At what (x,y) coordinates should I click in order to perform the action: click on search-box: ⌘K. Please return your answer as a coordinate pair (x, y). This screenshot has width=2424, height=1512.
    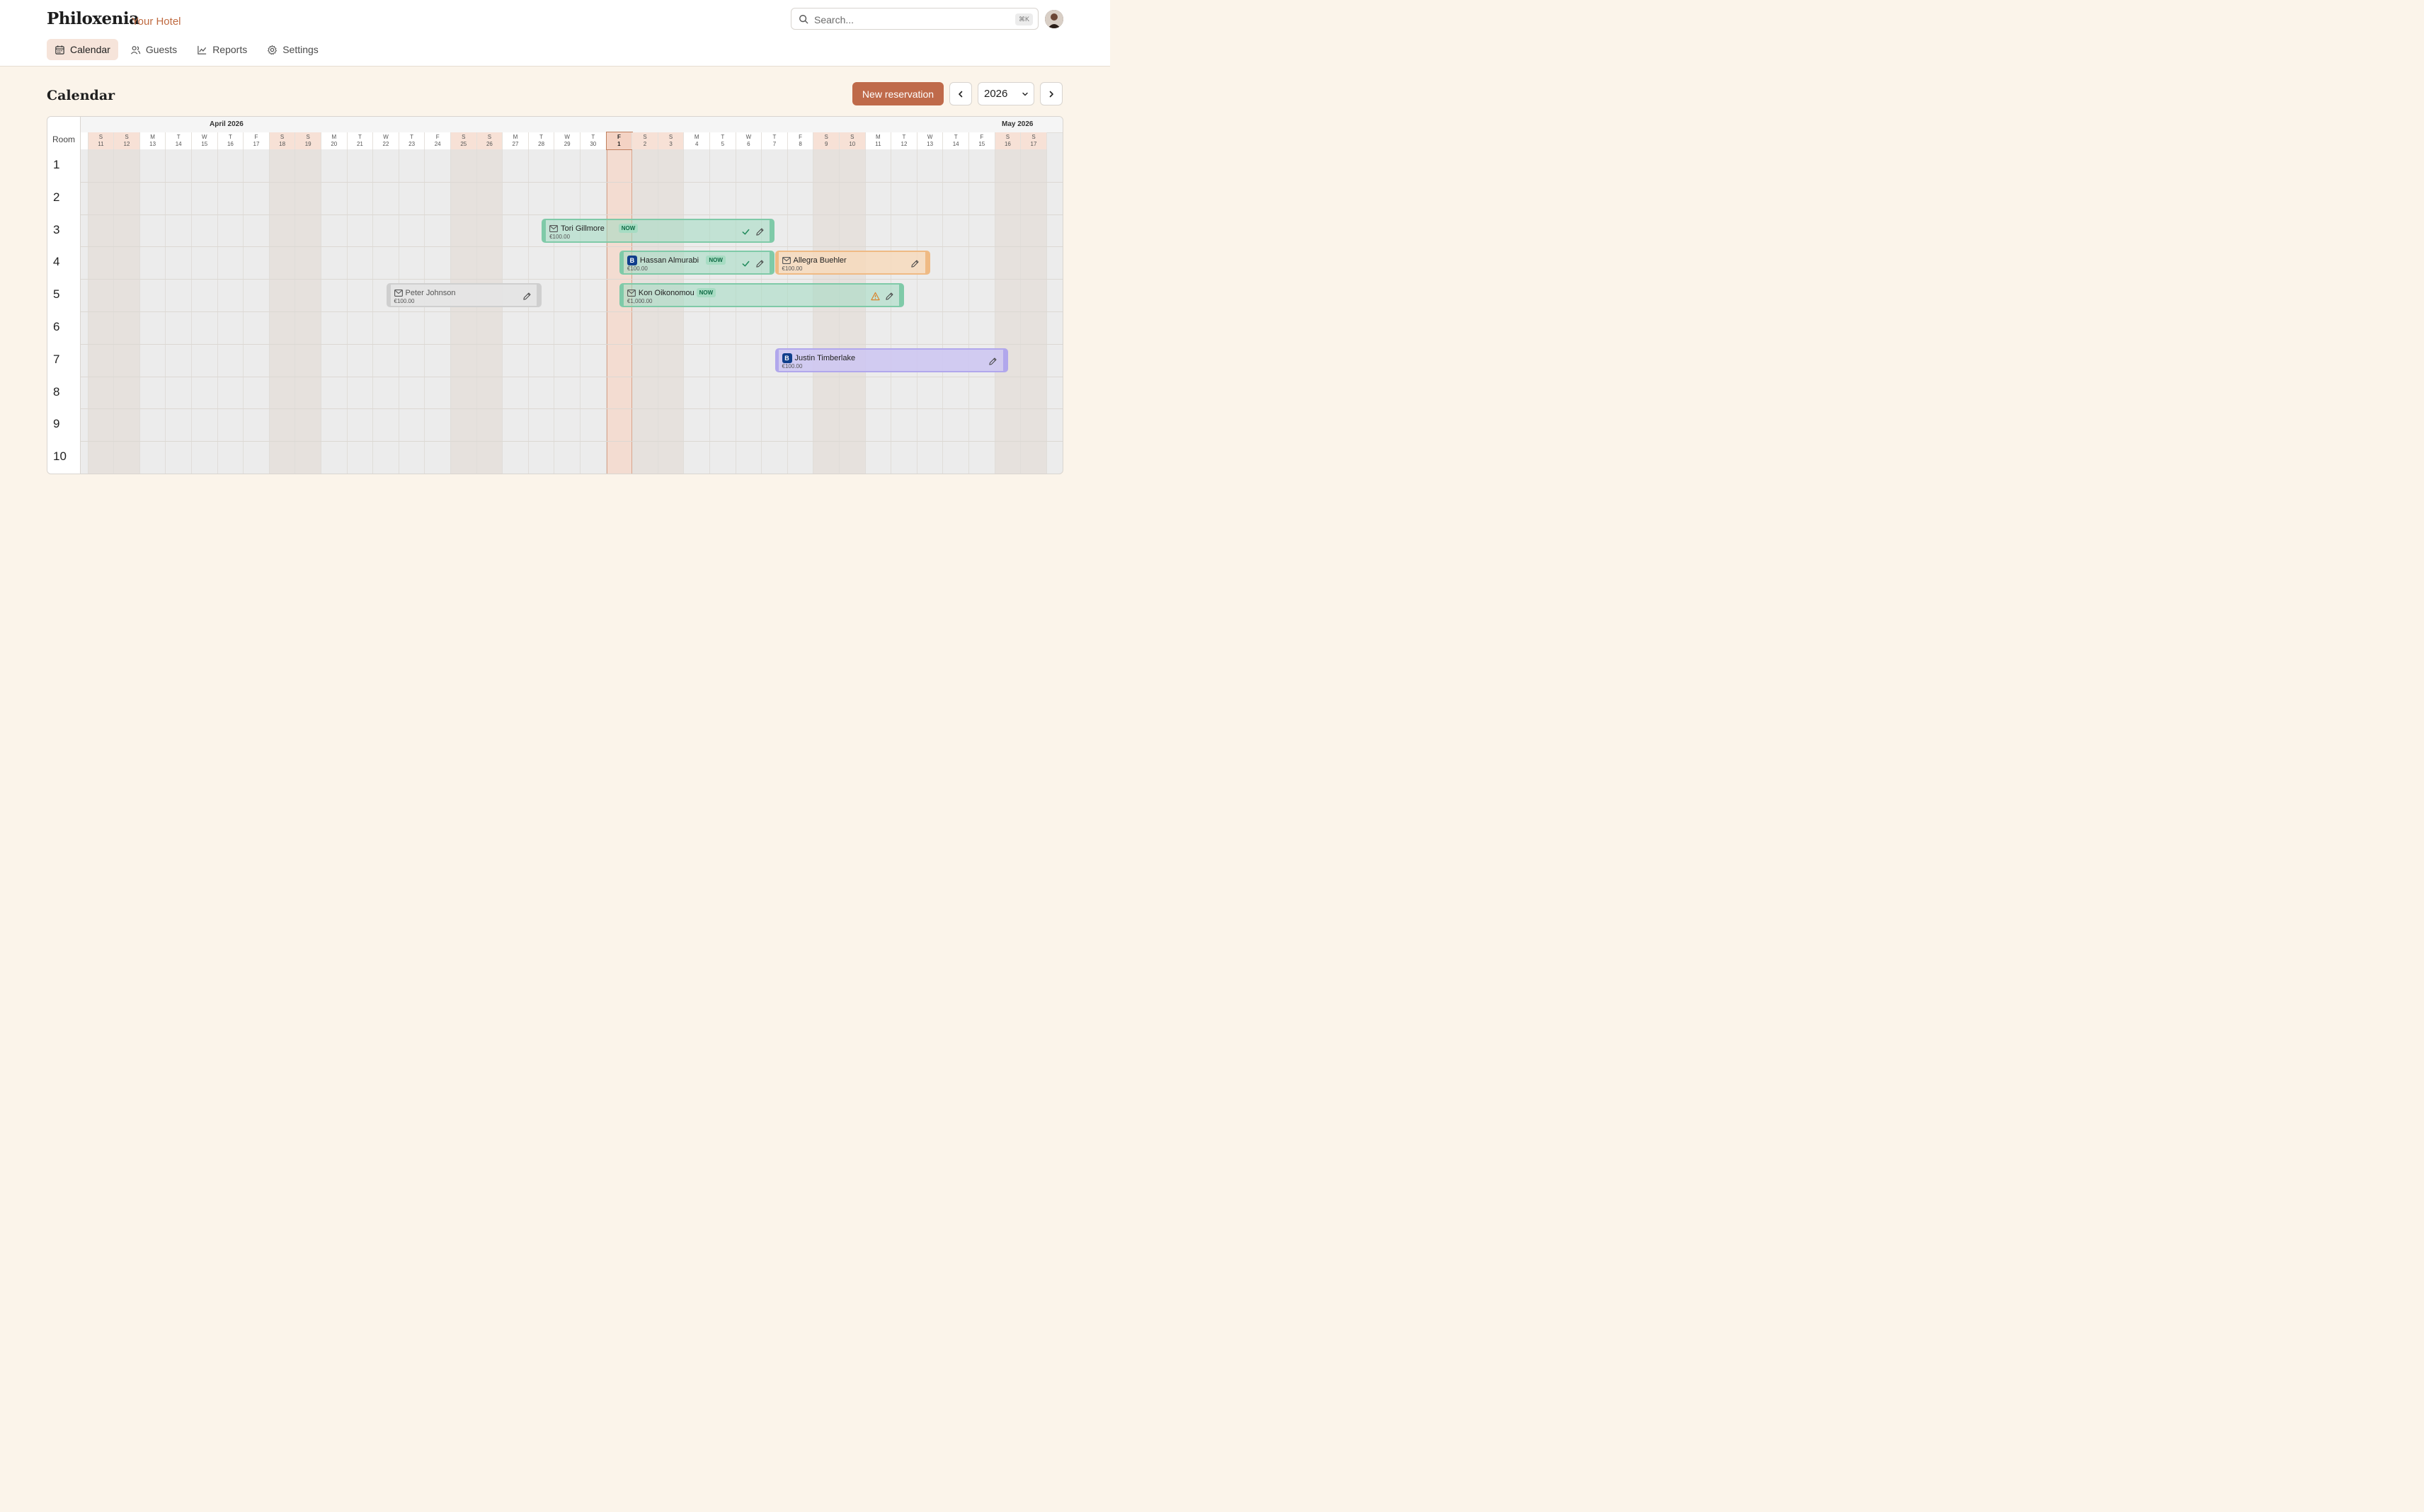
    Looking at the image, I should click on (915, 19).